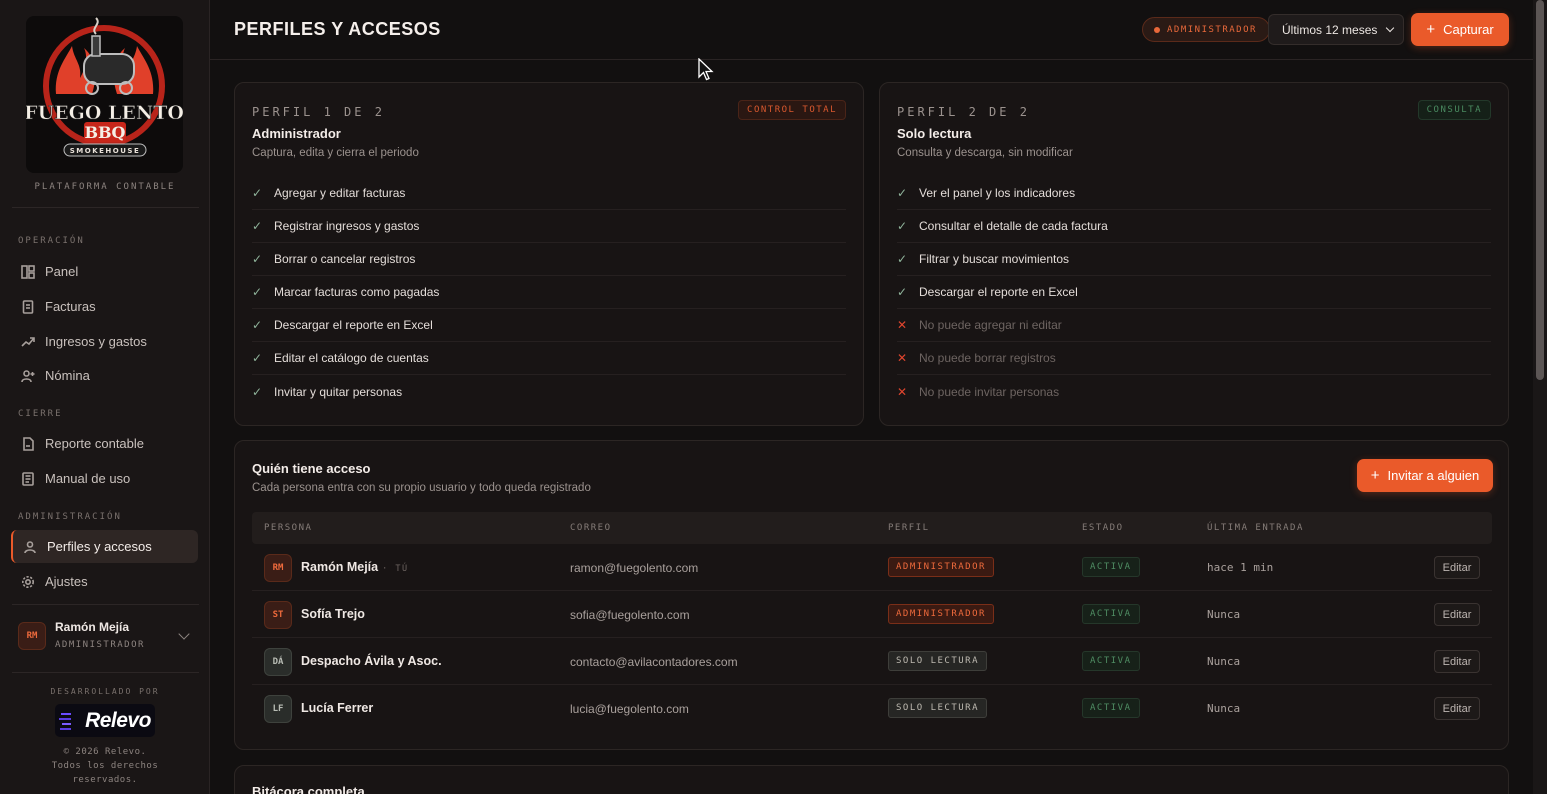 The height and width of the screenshot is (794, 1547). I want to click on person-email: sofia@fuegolento.com, so click(630, 615).